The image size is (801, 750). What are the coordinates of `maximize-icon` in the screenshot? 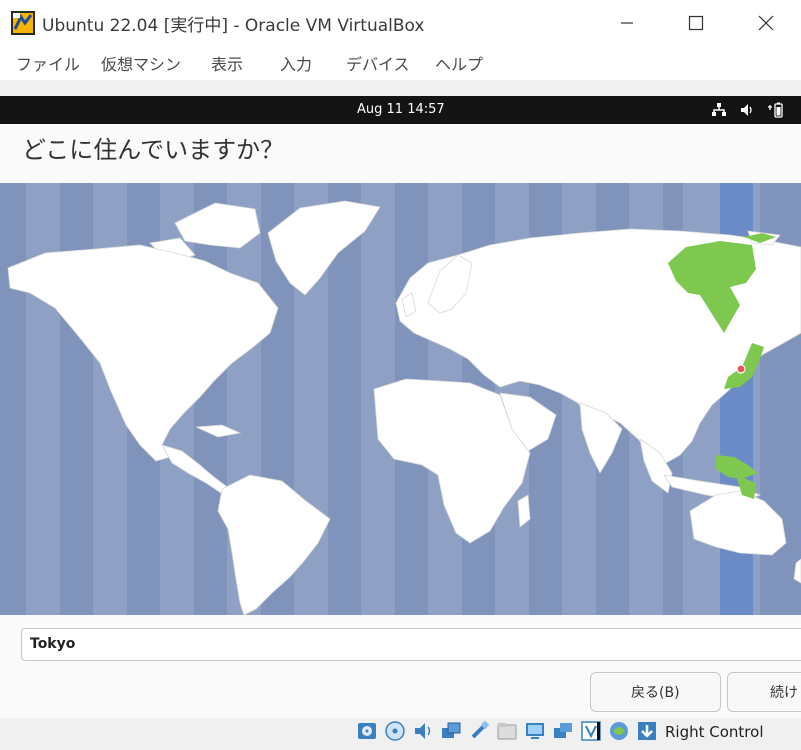 It's located at (695, 22).